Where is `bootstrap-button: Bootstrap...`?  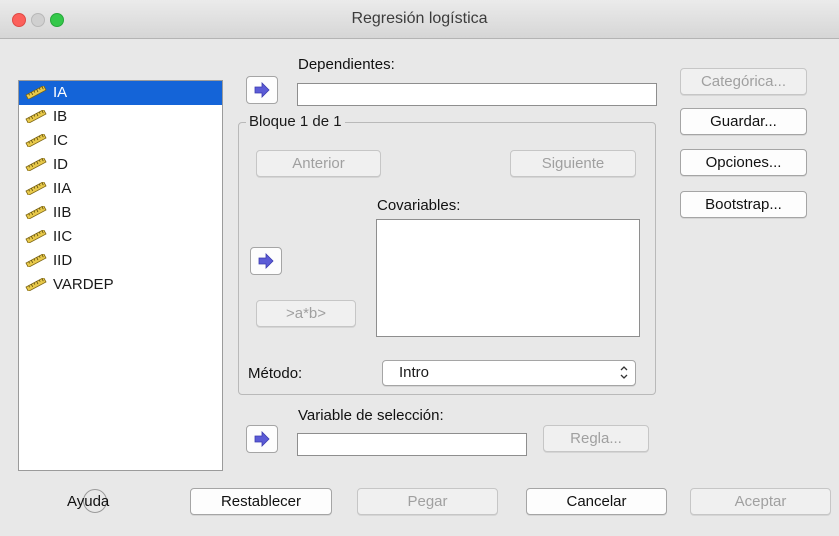 bootstrap-button: Bootstrap... is located at coordinates (743, 204).